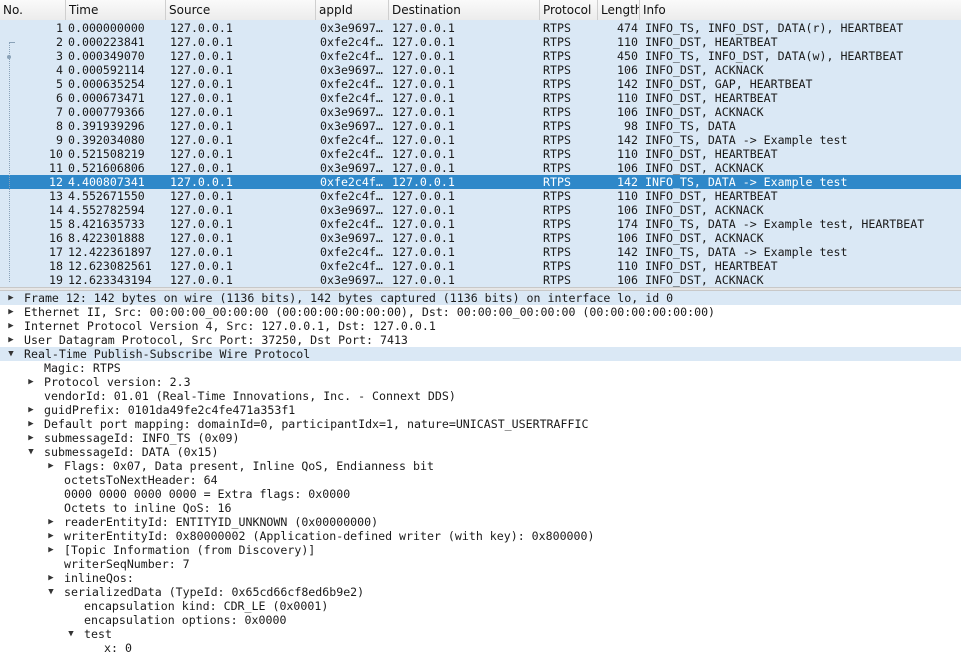 This screenshot has width=961, height=659. I want to click on packet-cell-info: INFO_DST, HEARTBEAT, so click(711, 196).